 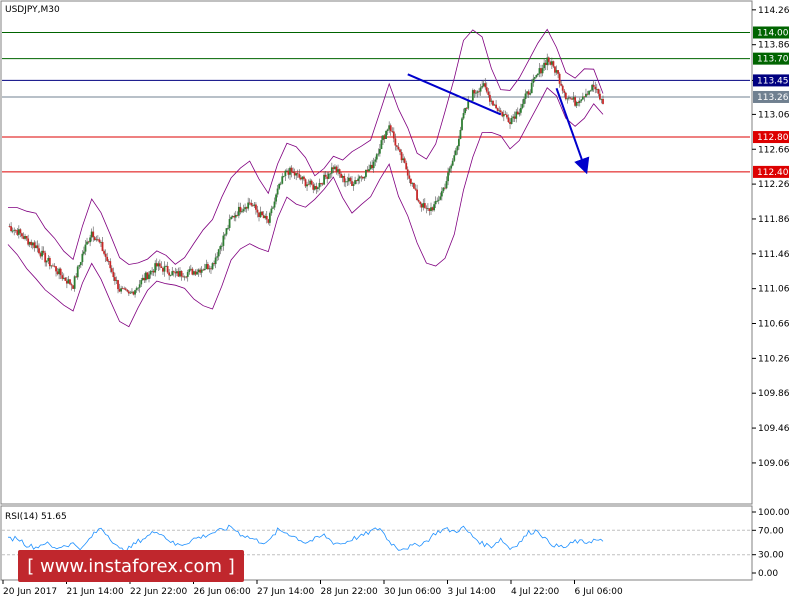 I want to click on time-axis-label: 3 Jul 14:00, so click(x=472, y=592).